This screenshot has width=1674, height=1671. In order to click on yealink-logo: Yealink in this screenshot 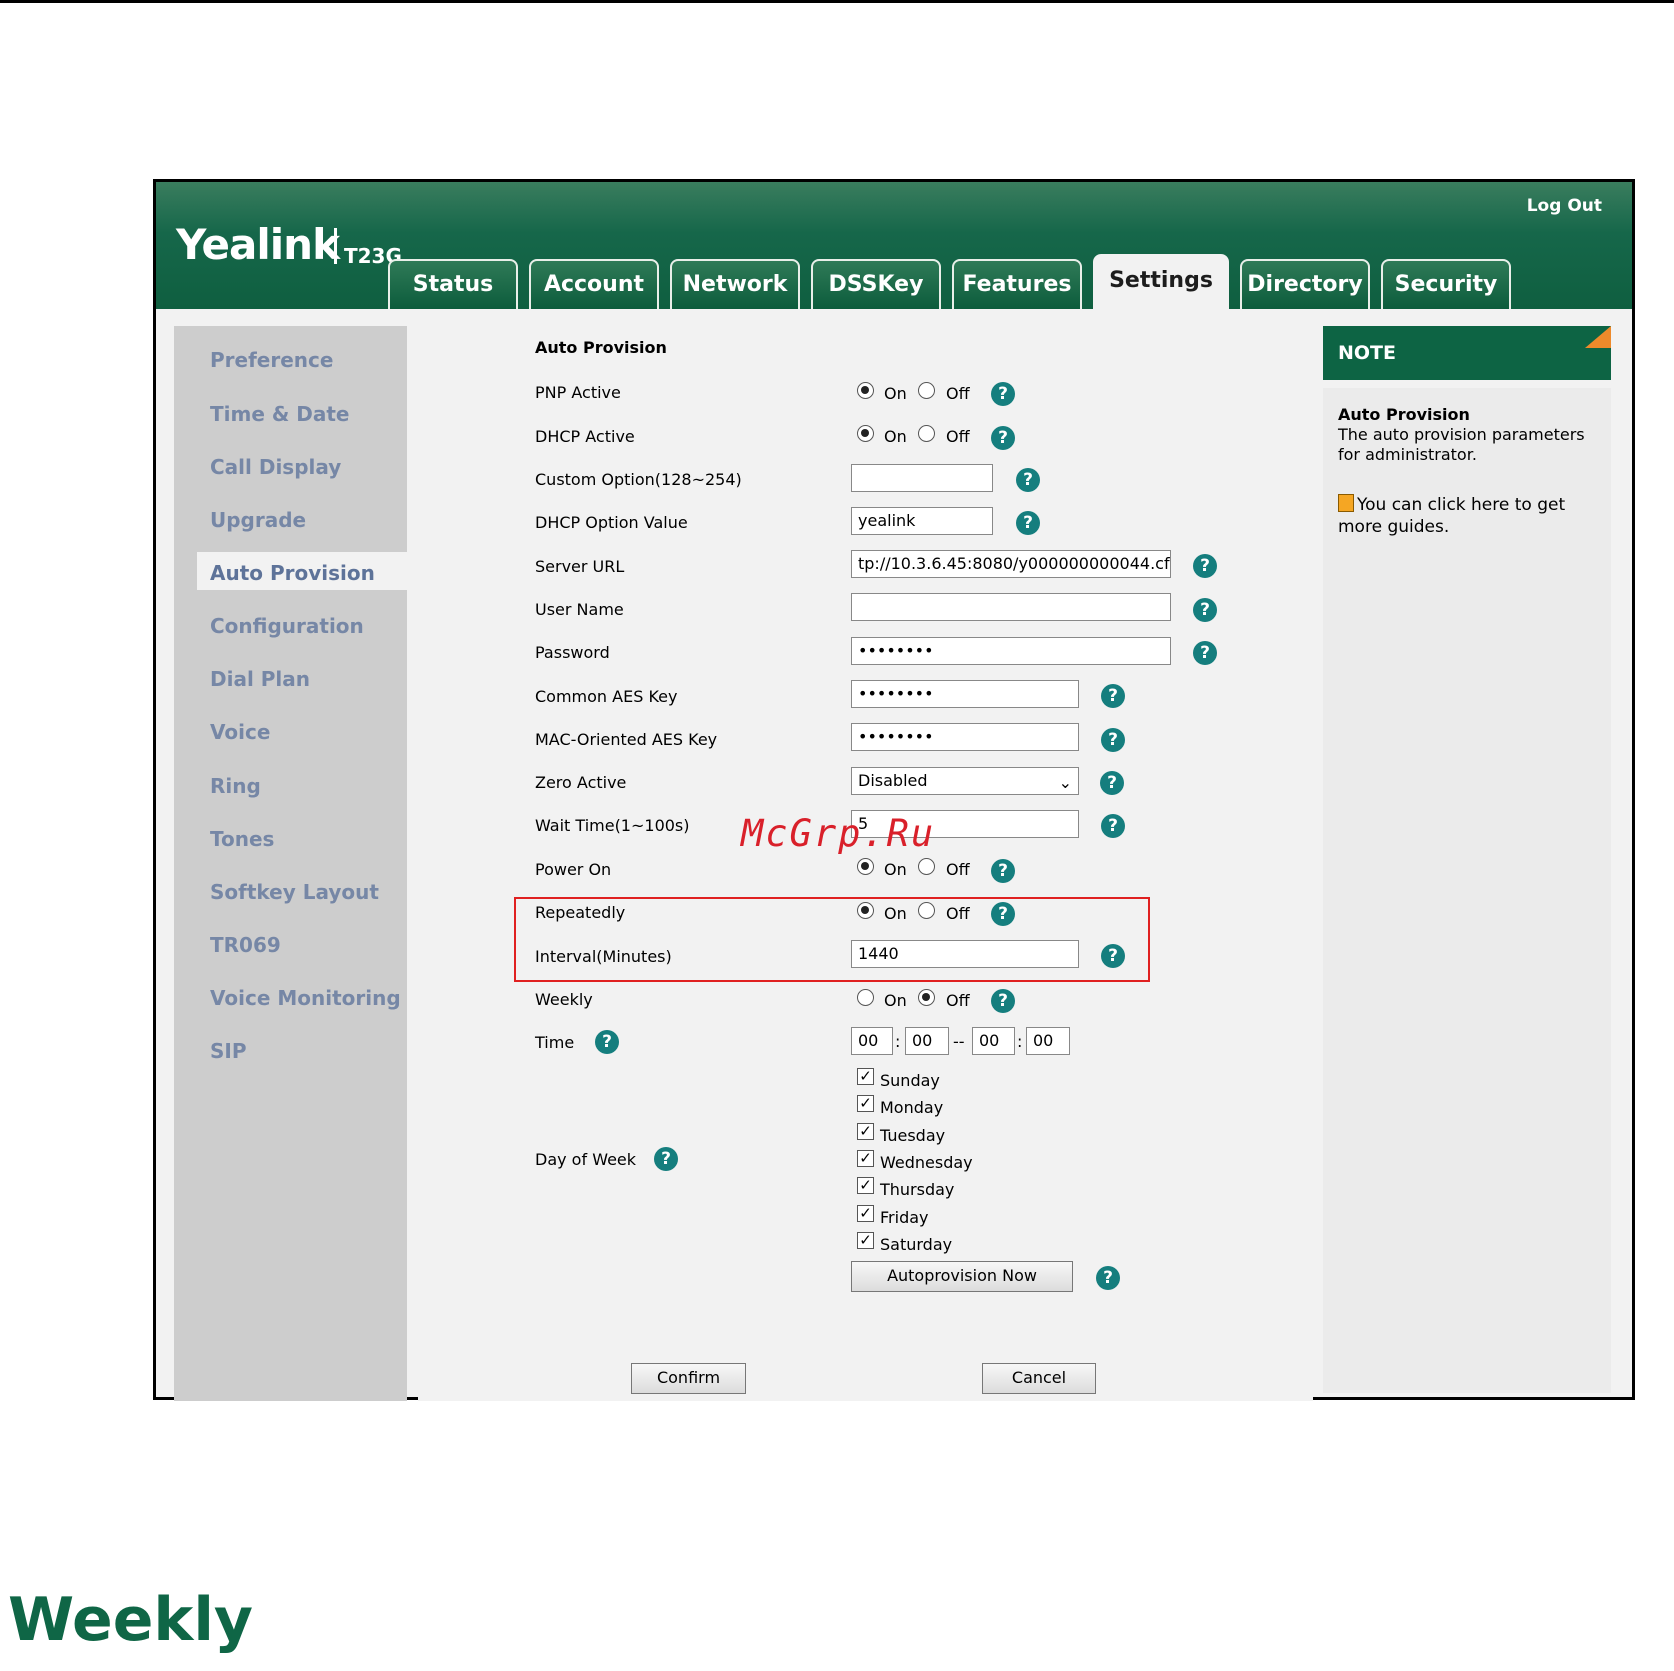, I will do `click(258, 244)`.